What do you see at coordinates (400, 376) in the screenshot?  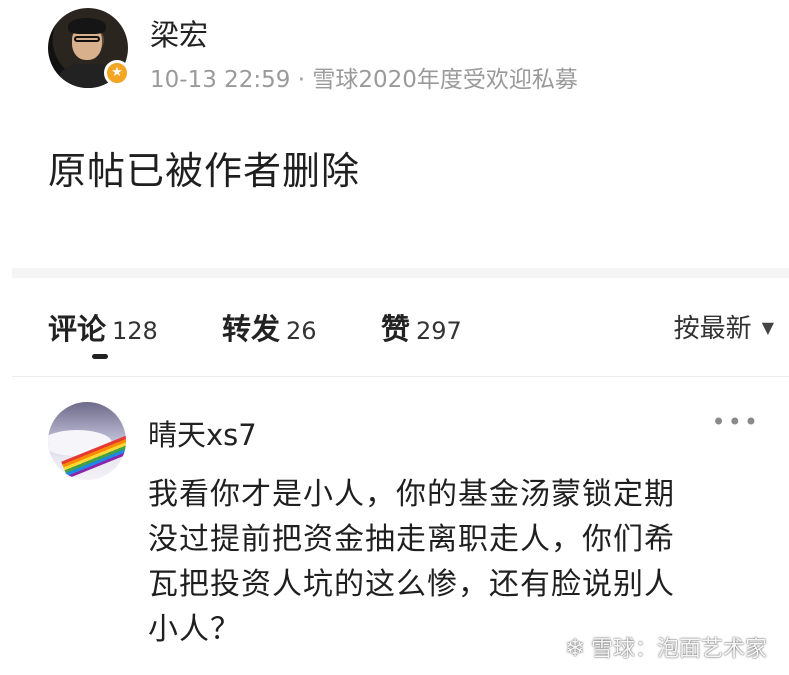 I see `tabs-divider` at bounding box center [400, 376].